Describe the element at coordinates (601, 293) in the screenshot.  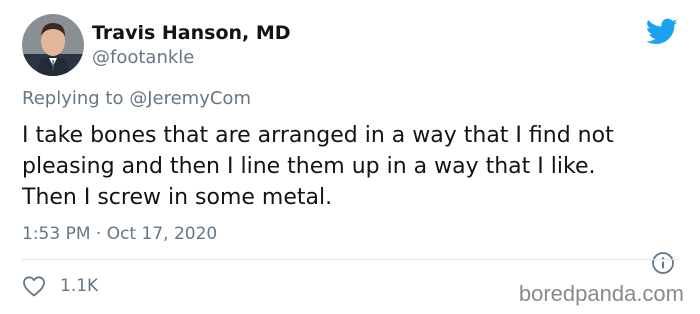
I see `watermark: boredpanda.com` at that location.